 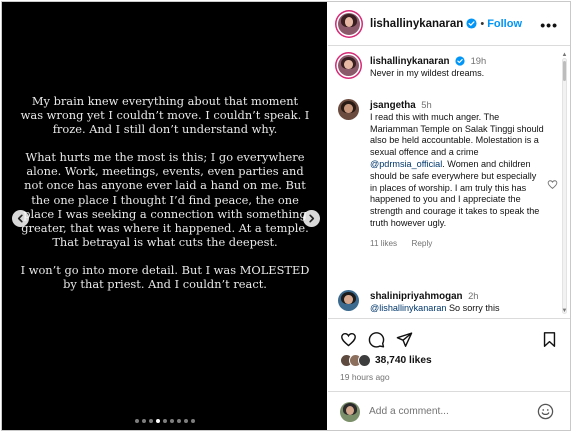 What do you see at coordinates (457, 244) in the screenshot?
I see `comment-meta: 11 likes Reply` at bounding box center [457, 244].